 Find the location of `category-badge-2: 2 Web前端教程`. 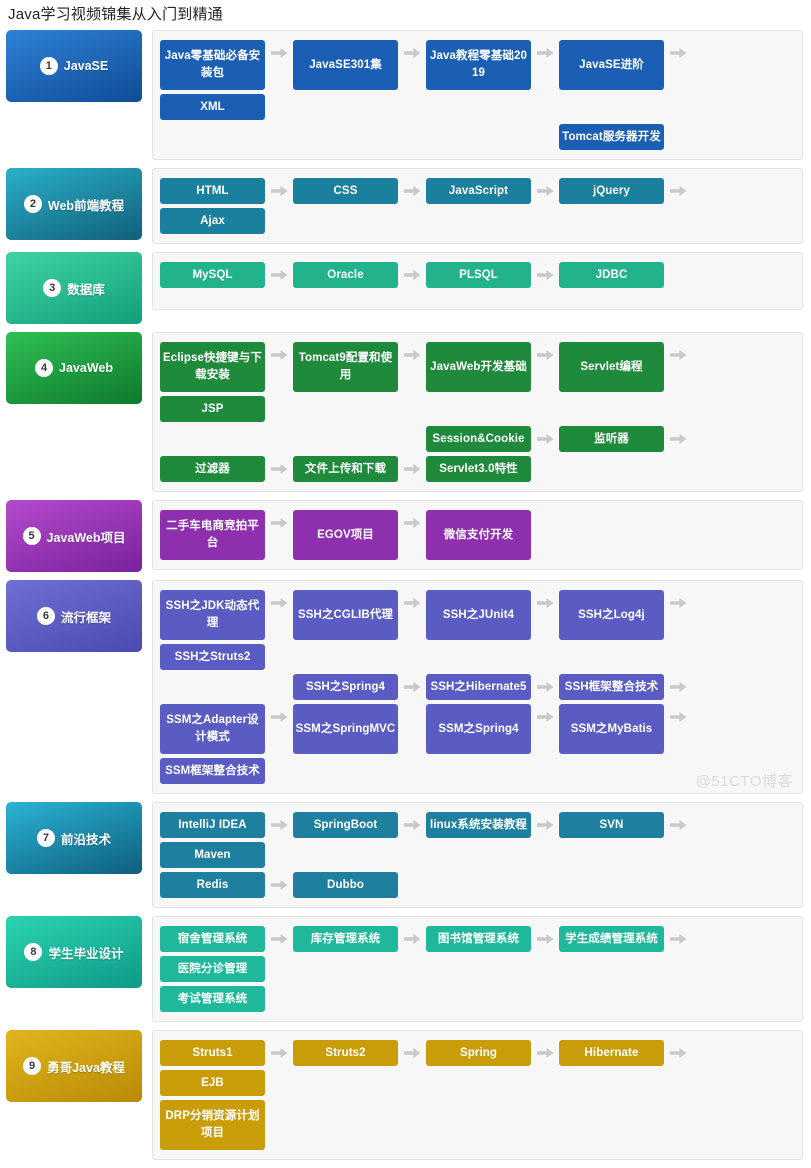

category-badge-2: 2 Web前端教程 is located at coordinates (74, 204).